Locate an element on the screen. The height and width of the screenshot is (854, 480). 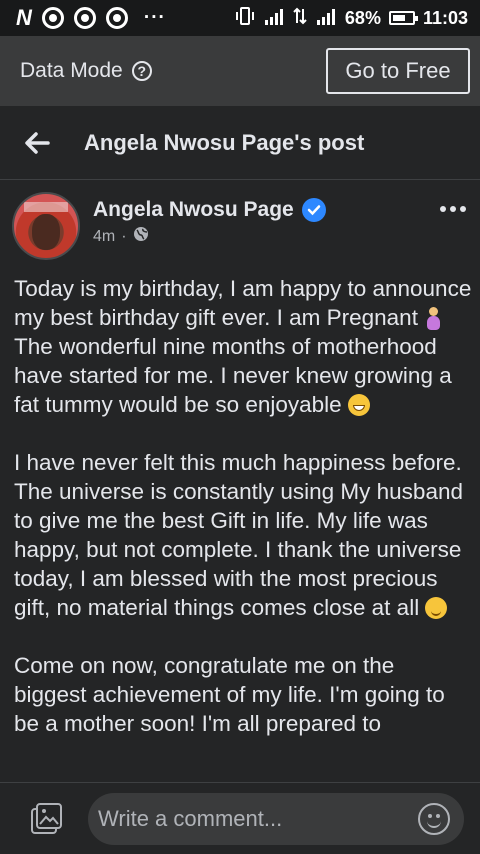
comment-input is located at coordinates (276, 819).